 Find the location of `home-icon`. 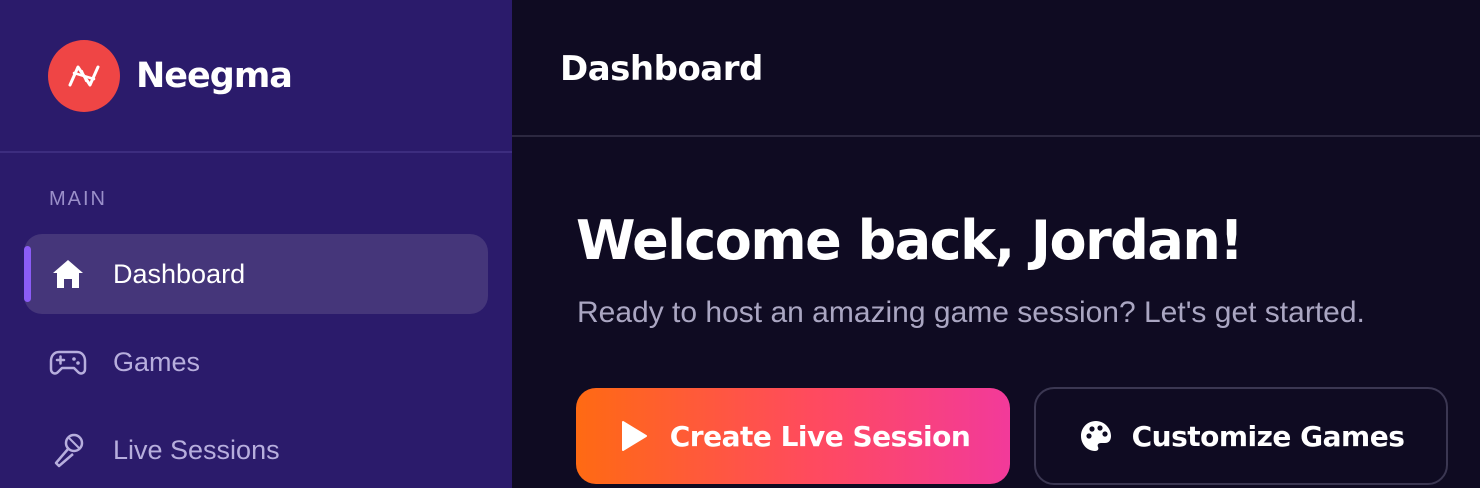

home-icon is located at coordinates (68, 274).